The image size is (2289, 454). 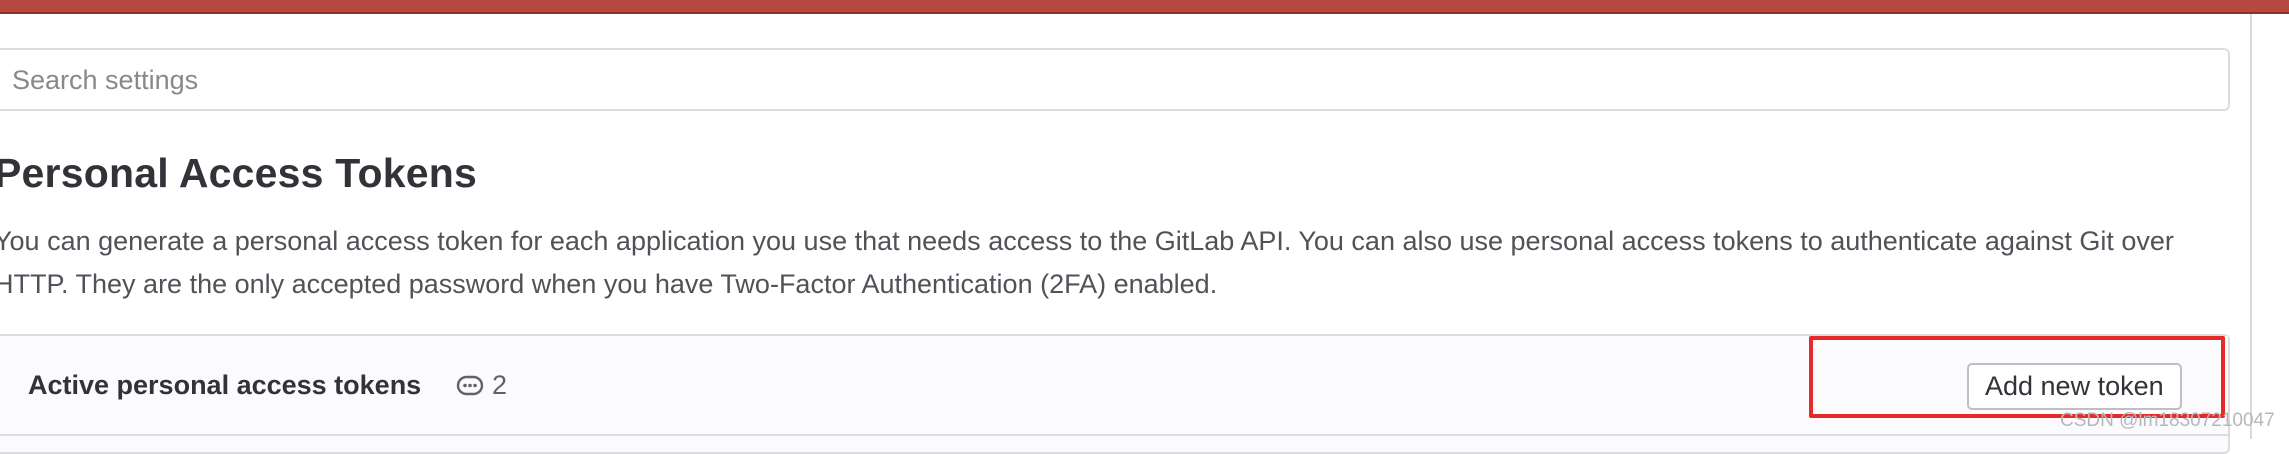 I want to click on active-tokens-title: Active personal access tokens, so click(x=225, y=385).